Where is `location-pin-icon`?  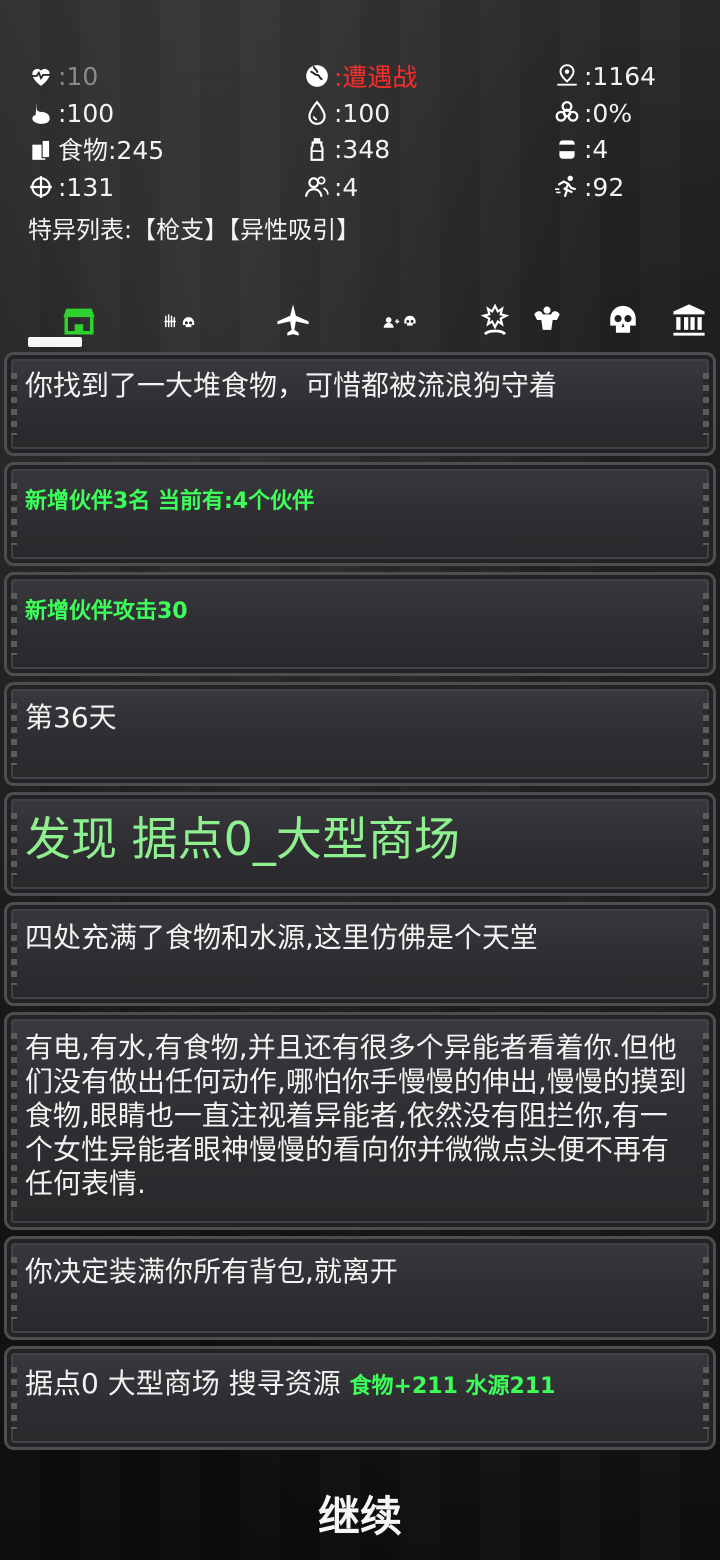
location-pin-icon is located at coordinates (567, 76).